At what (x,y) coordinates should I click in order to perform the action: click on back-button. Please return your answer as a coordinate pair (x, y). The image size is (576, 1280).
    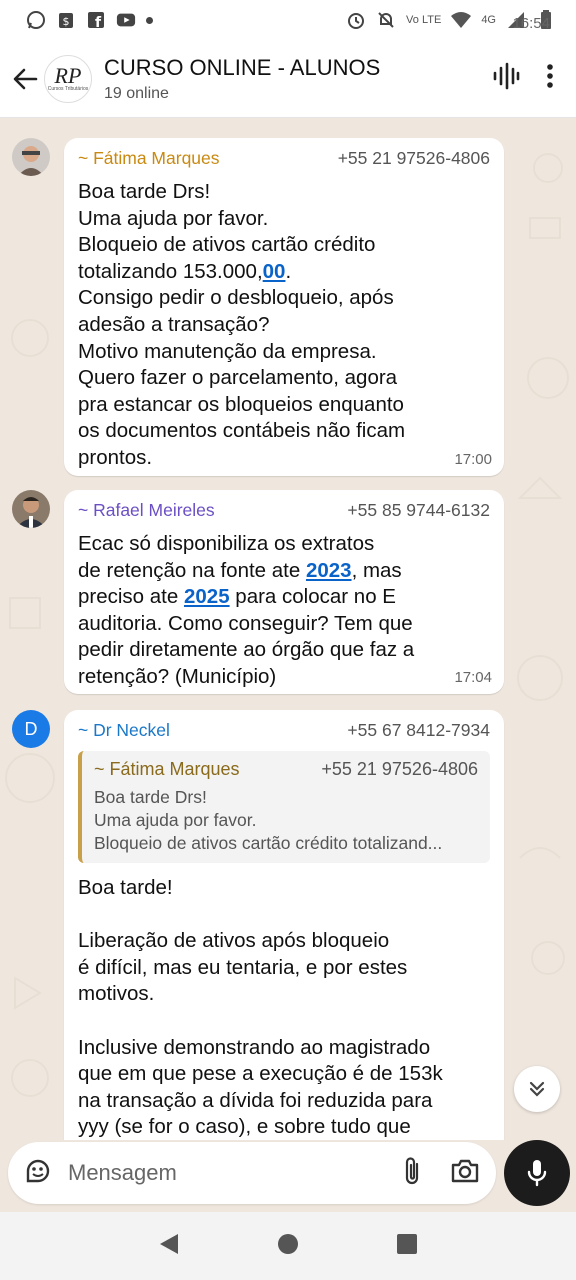
    Looking at the image, I should click on (25, 79).